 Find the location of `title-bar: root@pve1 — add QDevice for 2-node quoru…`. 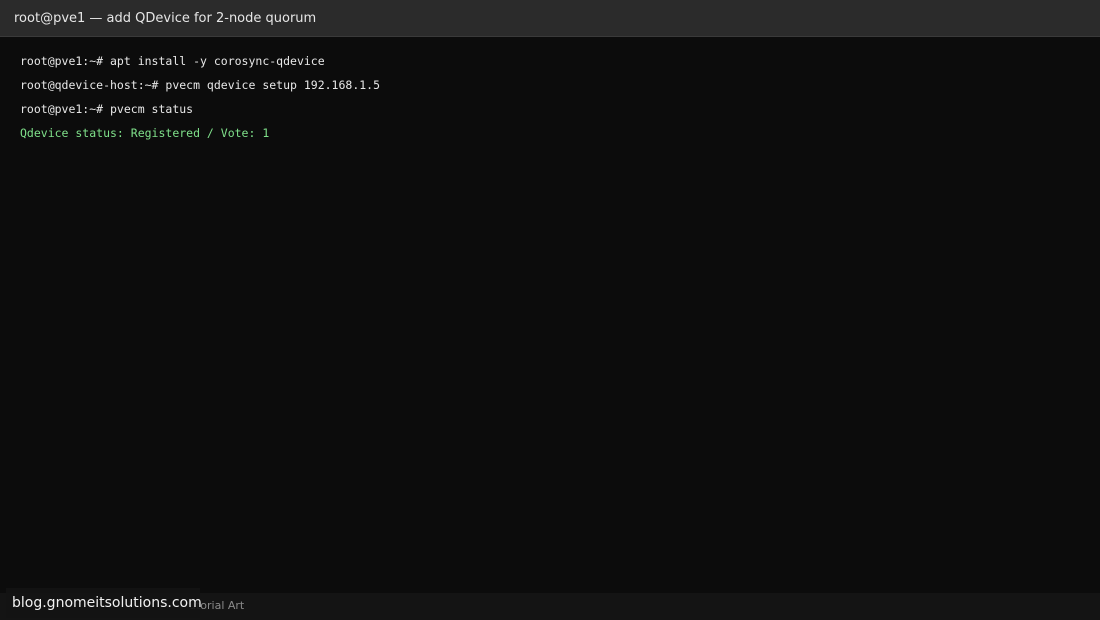

title-bar: root@pve1 — add QDevice for 2-node quoru… is located at coordinates (550, 18).